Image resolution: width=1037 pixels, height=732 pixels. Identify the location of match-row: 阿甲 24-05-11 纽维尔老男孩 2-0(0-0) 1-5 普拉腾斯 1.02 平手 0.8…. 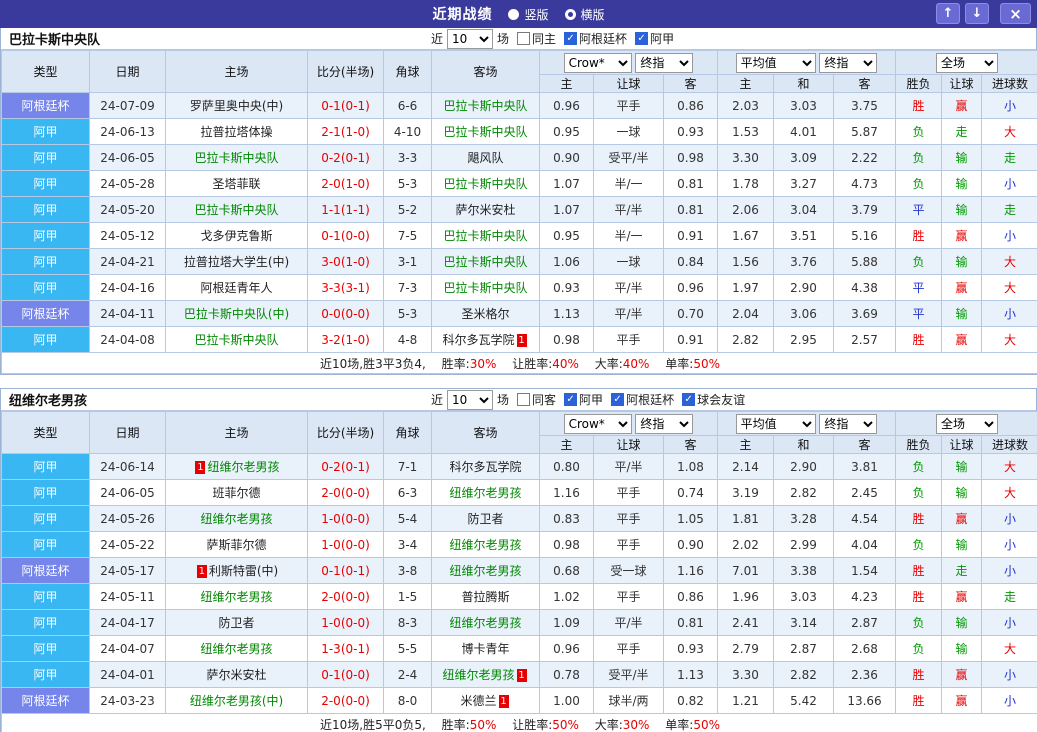
(519, 596).